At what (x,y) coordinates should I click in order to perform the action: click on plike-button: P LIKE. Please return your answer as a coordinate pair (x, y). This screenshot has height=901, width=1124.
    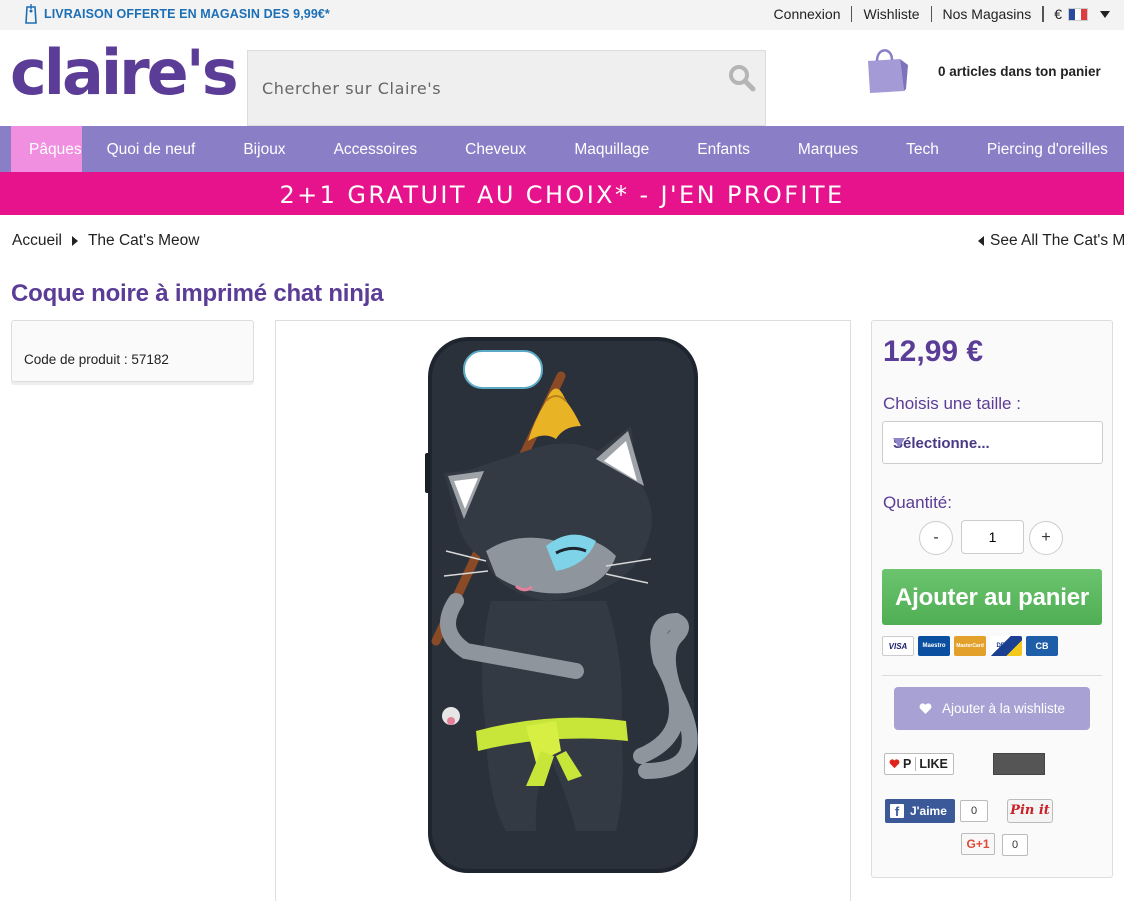
    Looking at the image, I should click on (919, 764).